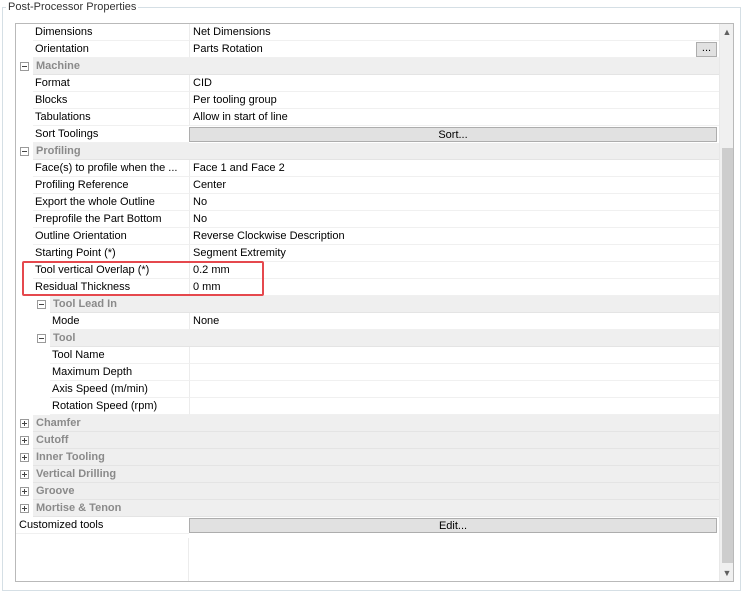 The width and height of the screenshot is (747, 595). Describe the element at coordinates (376, 151) in the screenshot. I see `category-label: Profiling` at that location.